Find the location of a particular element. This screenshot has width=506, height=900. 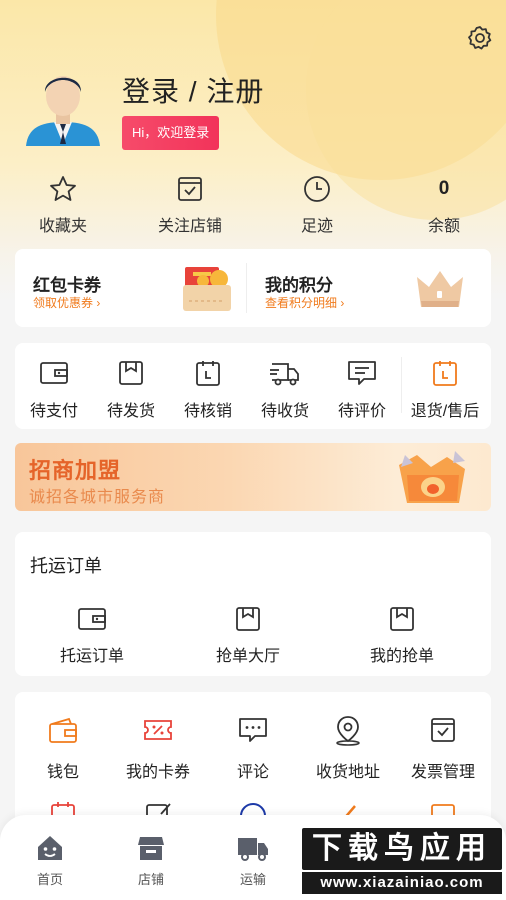

order-pending-review-label: 待评价 is located at coordinates (361, 411).